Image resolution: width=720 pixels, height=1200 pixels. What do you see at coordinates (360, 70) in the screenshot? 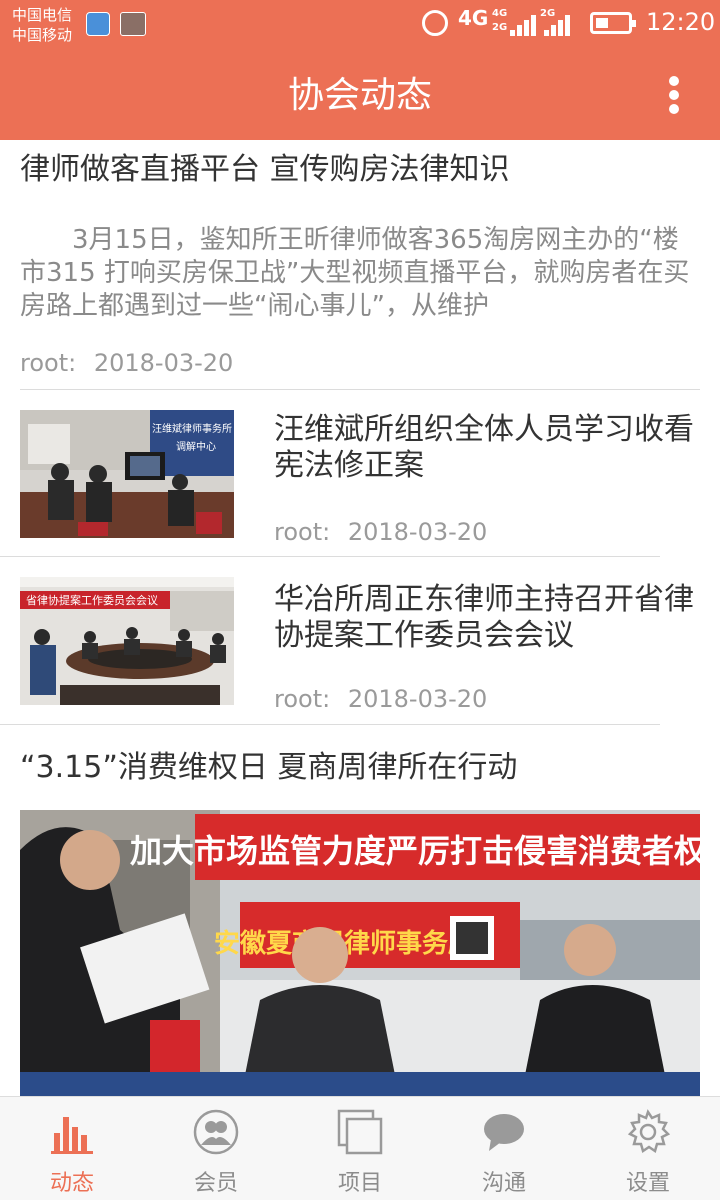
I see `app-header: 中国电信 中国移动 4G 4G 2G 2G 12:20 协会动态` at bounding box center [360, 70].